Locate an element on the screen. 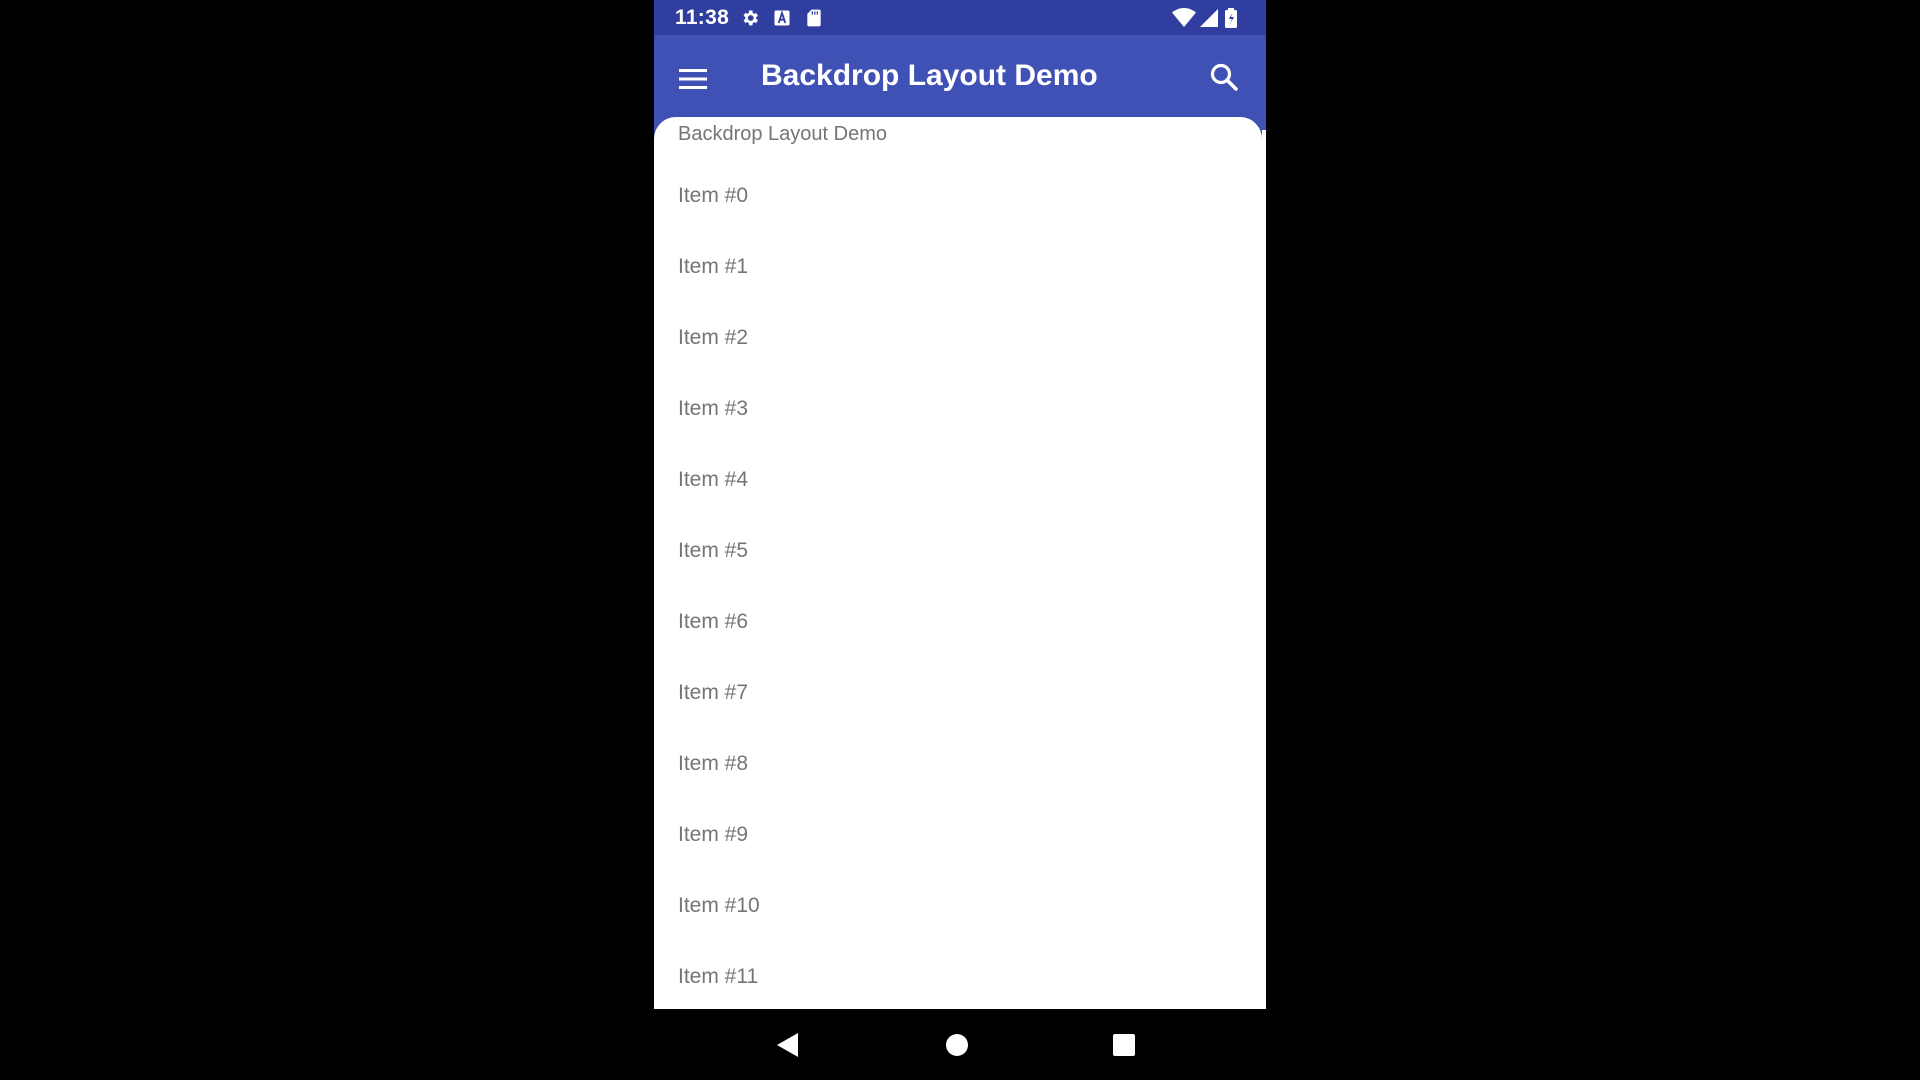 This screenshot has height=1080, width=1920. home-button is located at coordinates (957, 1045).